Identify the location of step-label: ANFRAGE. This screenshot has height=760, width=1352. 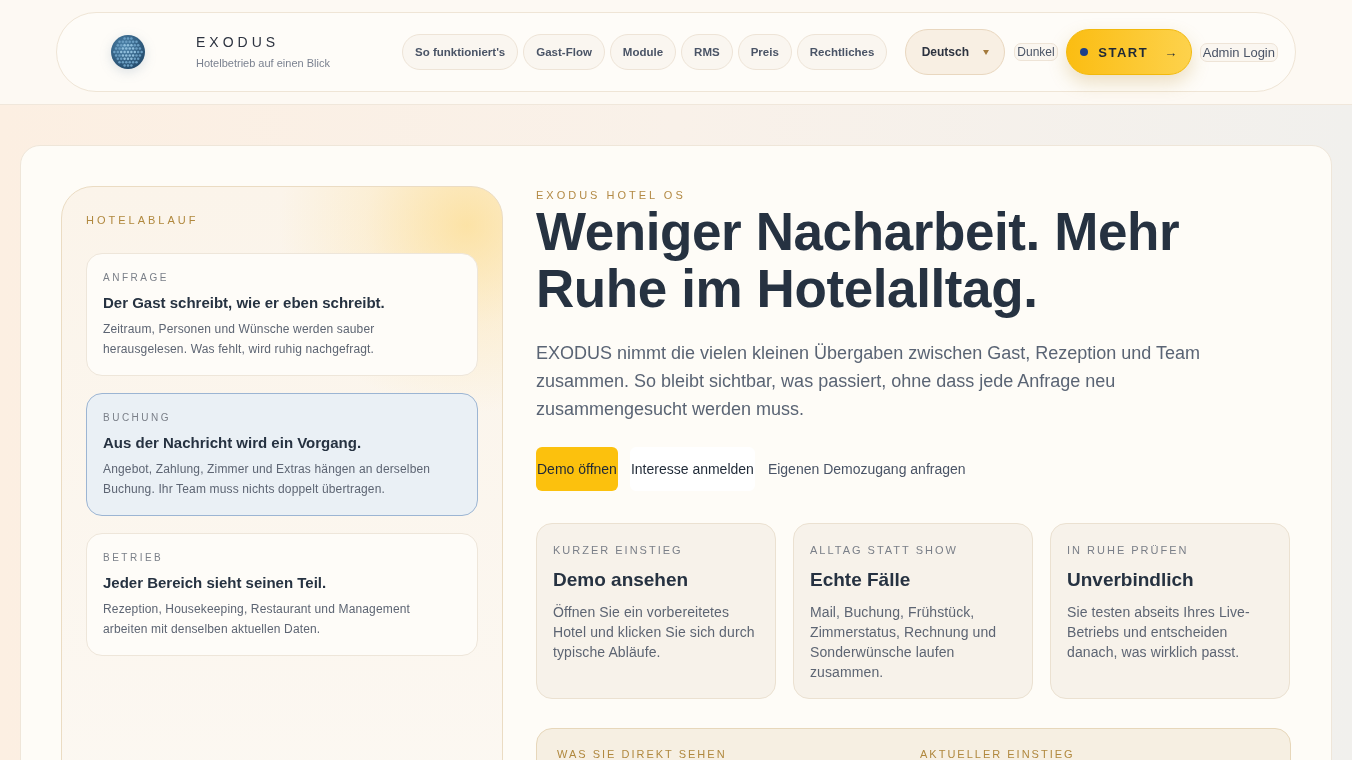
(136, 277).